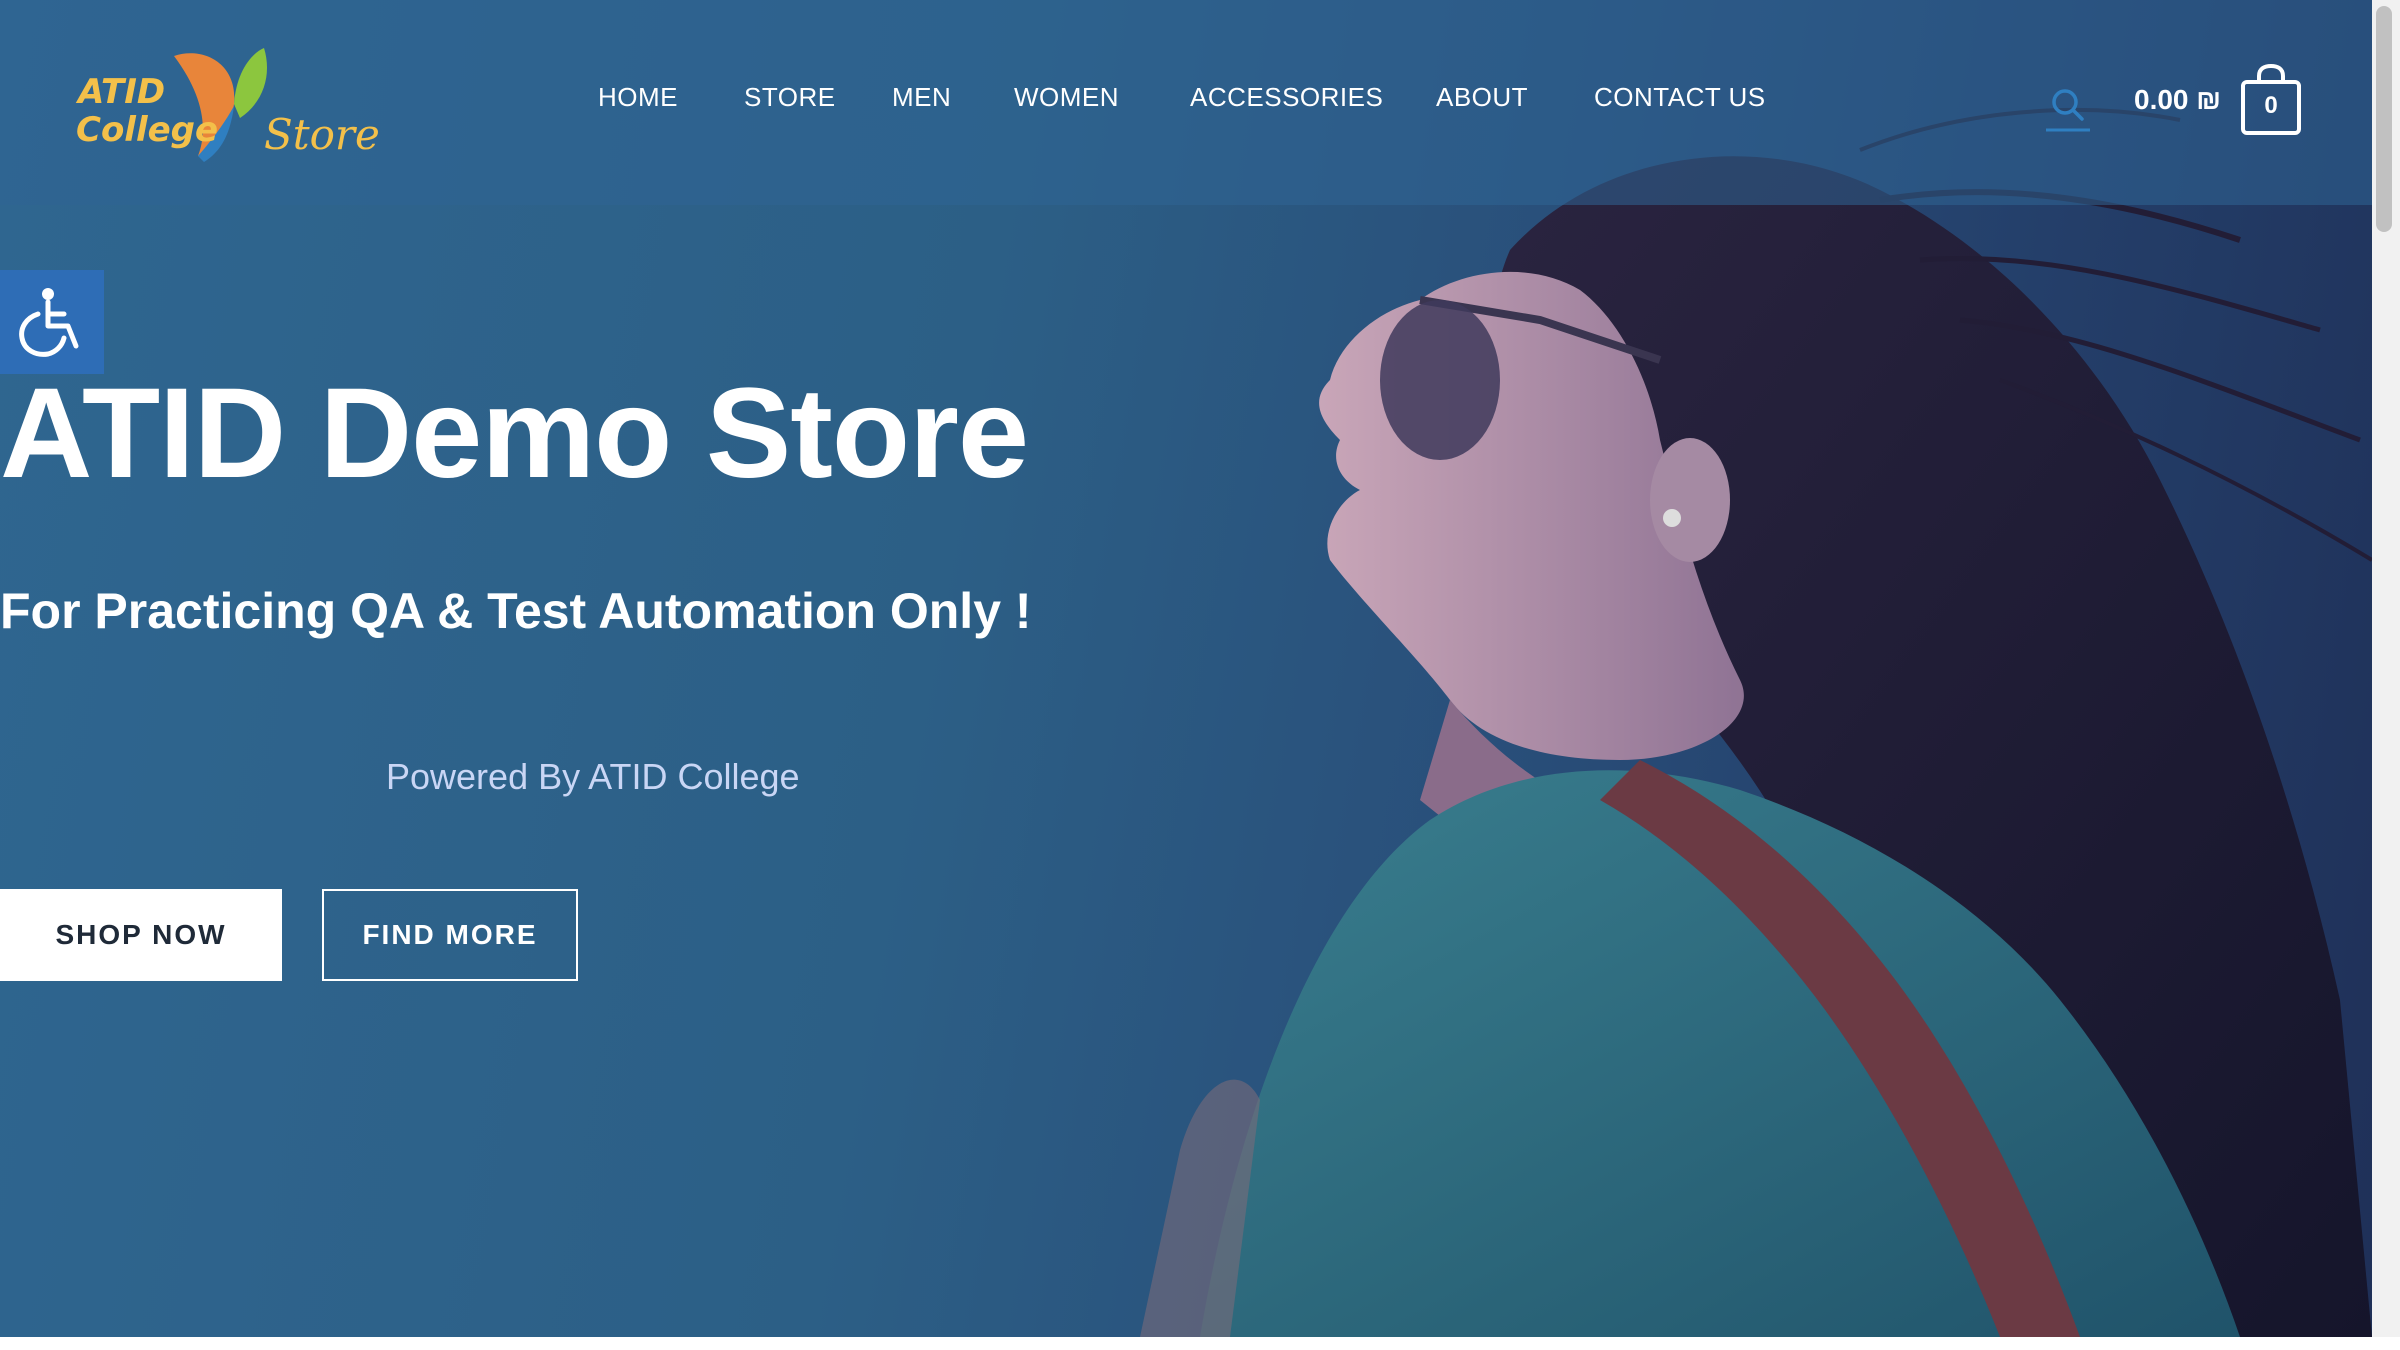 Image resolution: width=2400 pixels, height=1350 pixels. What do you see at coordinates (1286, 97) in the screenshot?
I see `nav-item-accessories: ACCESSORIES` at bounding box center [1286, 97].